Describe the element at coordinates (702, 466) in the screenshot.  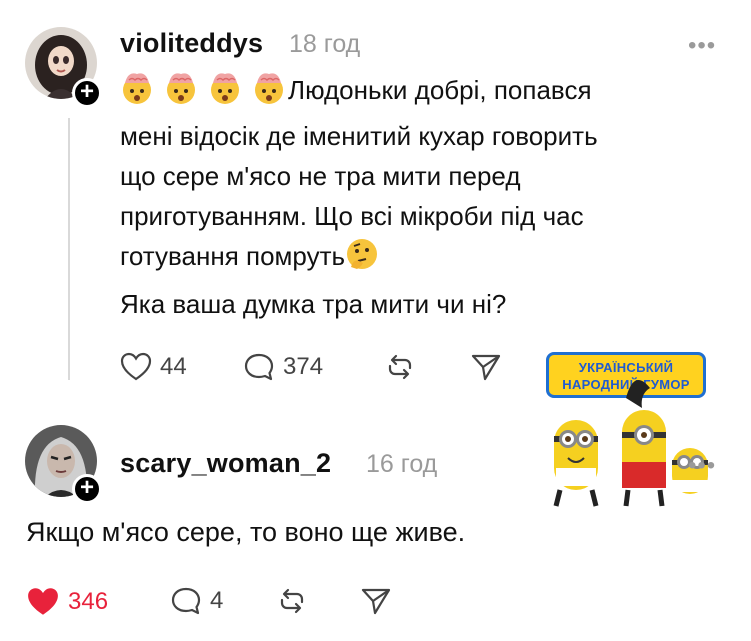
I see `reply-more-options-button: •••` at that location.